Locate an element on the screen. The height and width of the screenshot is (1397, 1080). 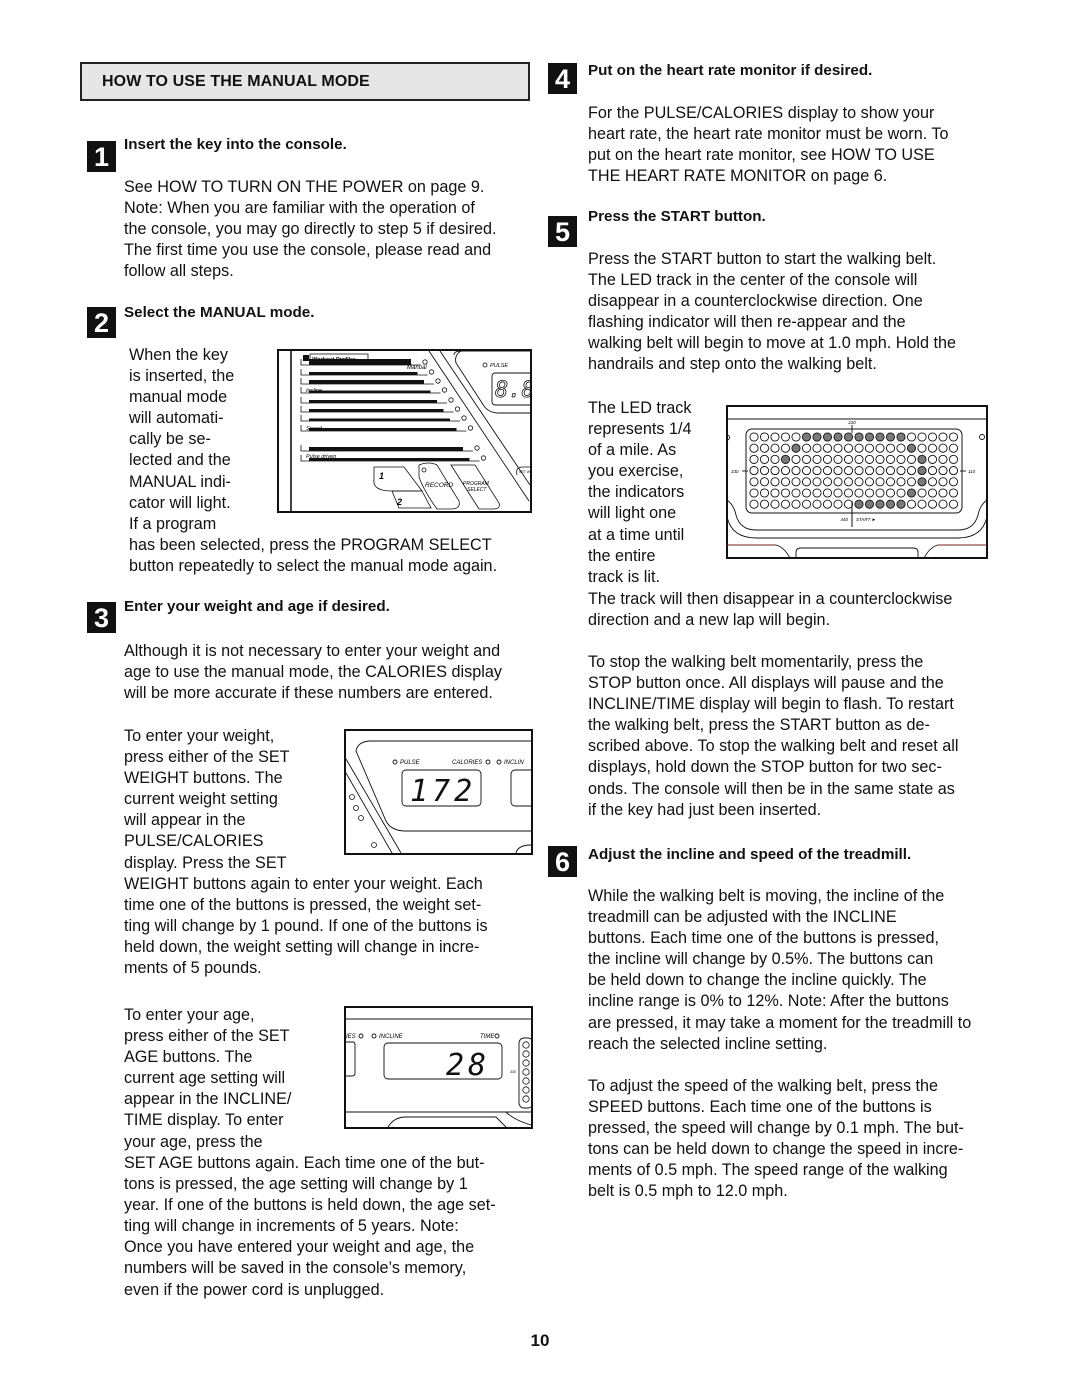
profile-indicator-icon is located at coordinates (483, 458).